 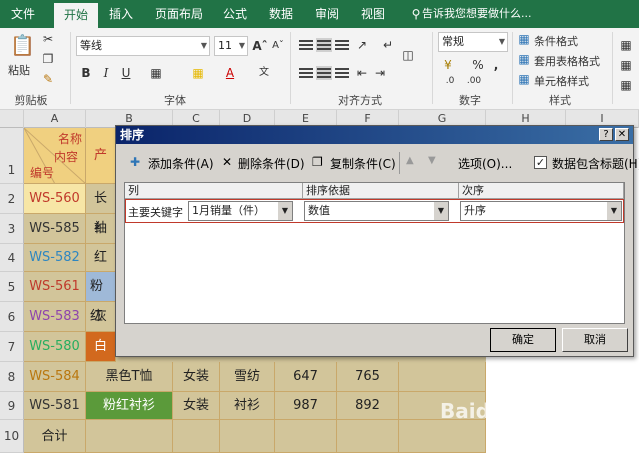 I want to click on align-left-icon, so click(x=306, y=73).